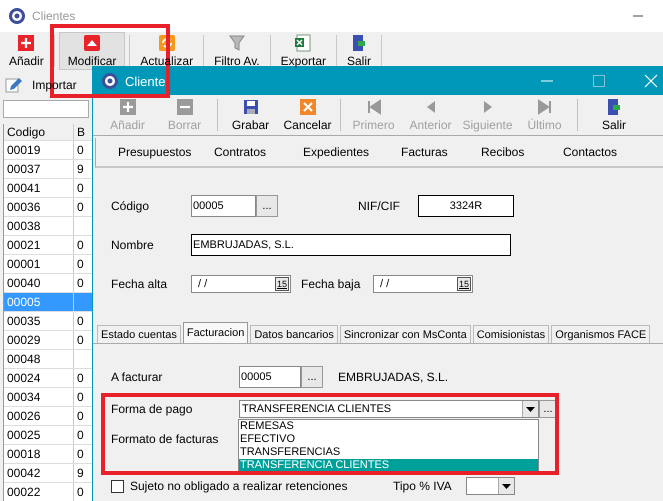 The image size is (663, 501). I want to click on checkbox-label: Sujeto no obligado a realizar retenciones, so click(239, 486).